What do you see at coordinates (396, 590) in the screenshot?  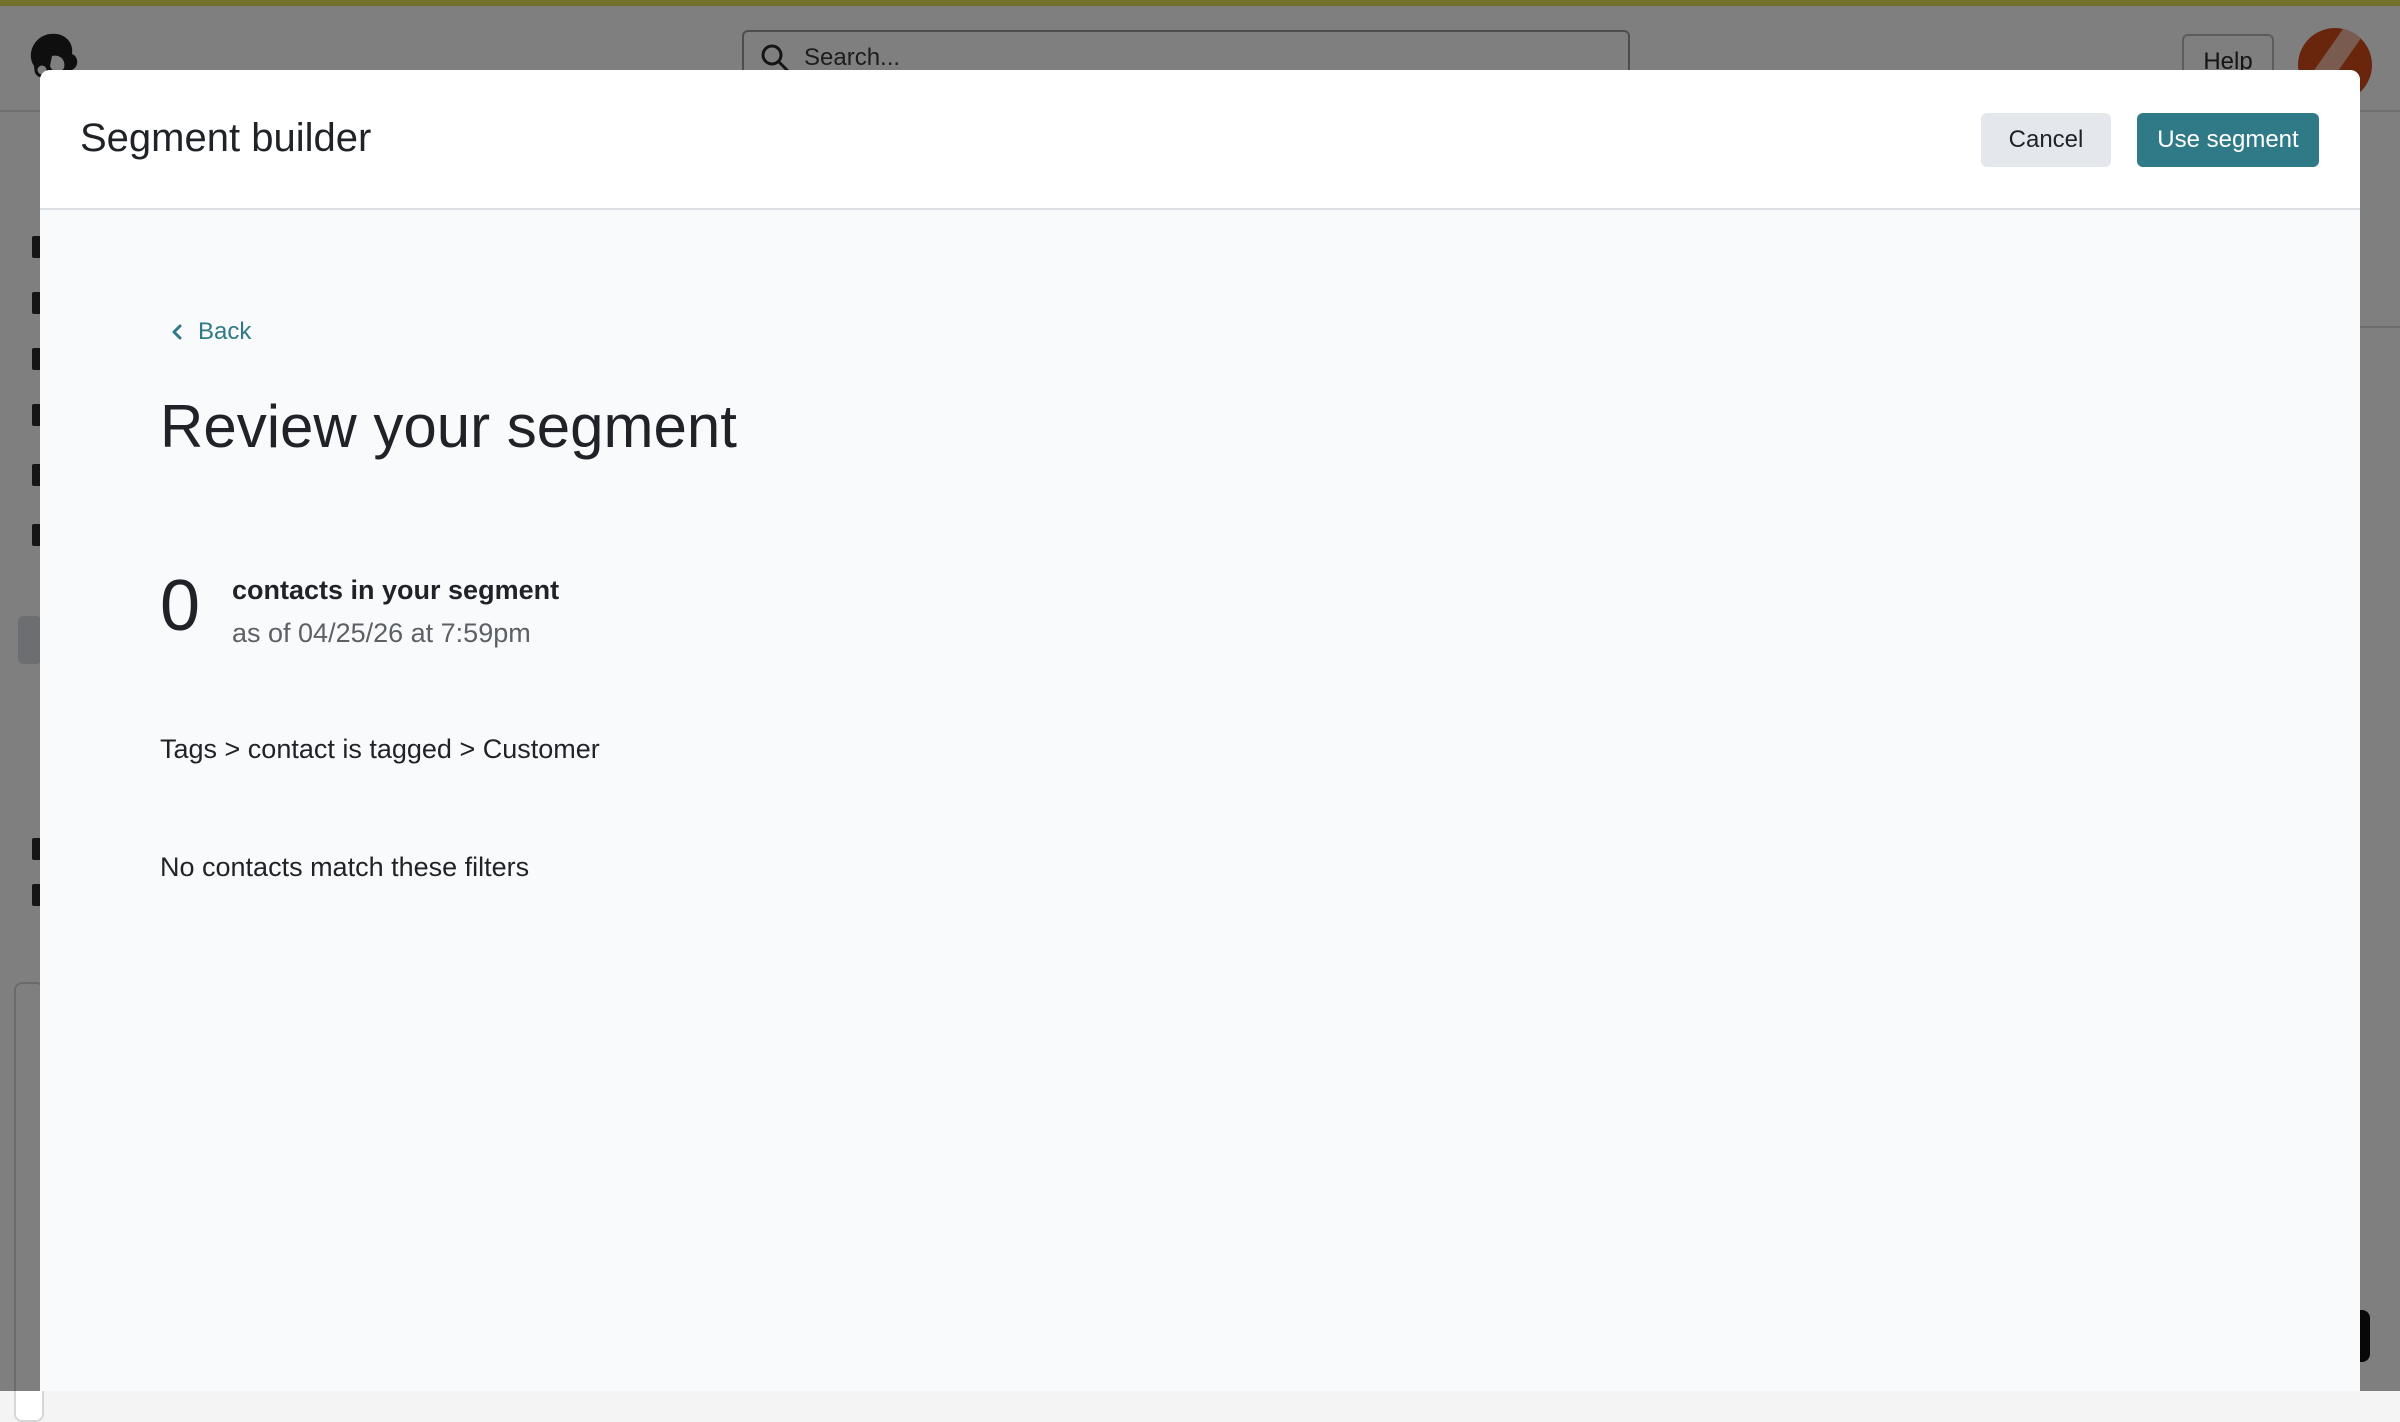 I see `contact-count-label: contacts in your segment` at bounding box center [396, 590].